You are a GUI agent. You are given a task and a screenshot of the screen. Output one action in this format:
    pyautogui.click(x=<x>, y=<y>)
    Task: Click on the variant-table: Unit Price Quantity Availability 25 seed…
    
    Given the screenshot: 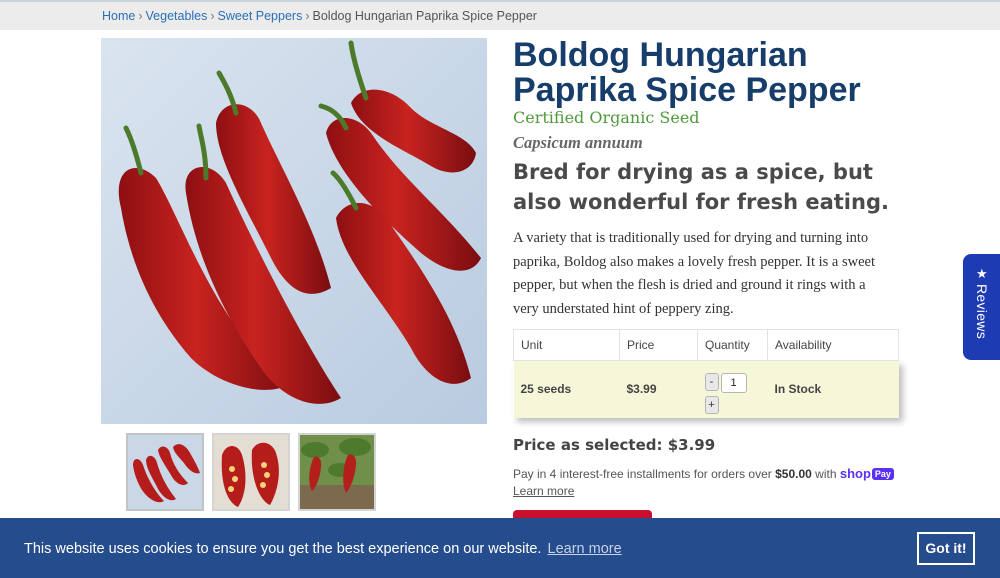 What is the action you would take?
    pyautogui.click(x=706, y=373)
    